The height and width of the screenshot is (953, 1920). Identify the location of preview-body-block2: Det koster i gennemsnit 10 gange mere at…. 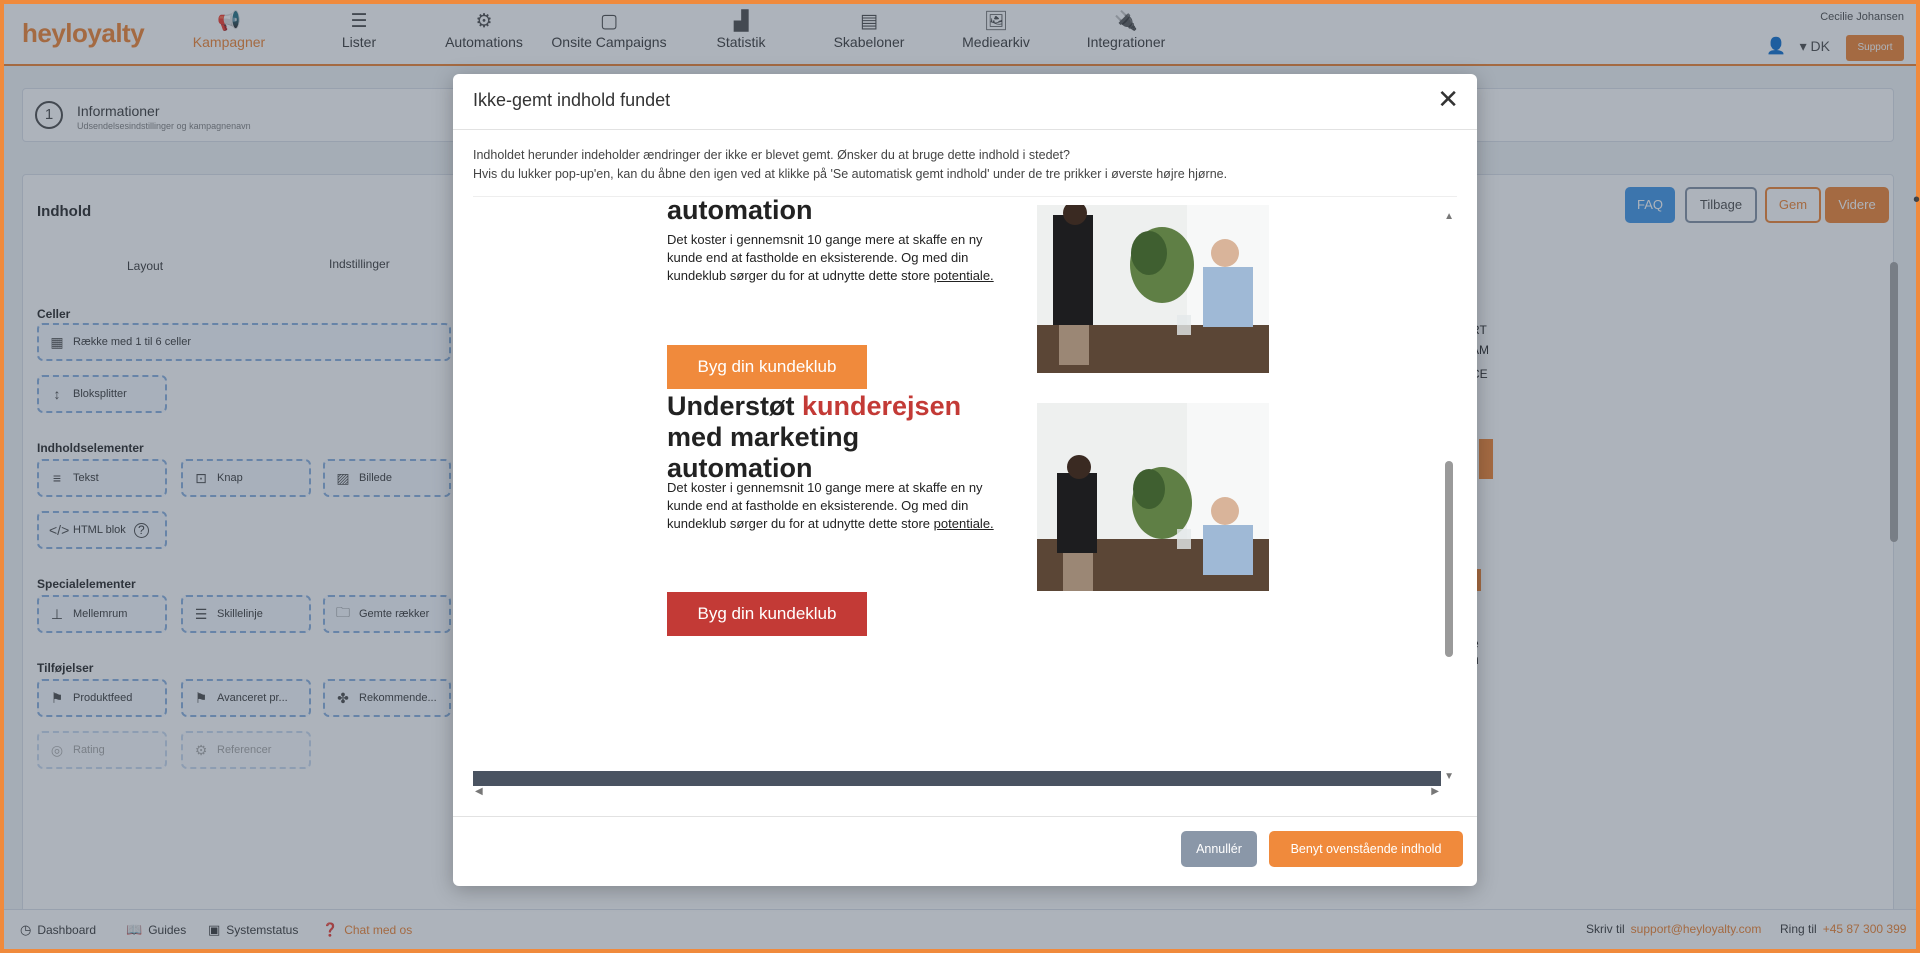
(832, 506).